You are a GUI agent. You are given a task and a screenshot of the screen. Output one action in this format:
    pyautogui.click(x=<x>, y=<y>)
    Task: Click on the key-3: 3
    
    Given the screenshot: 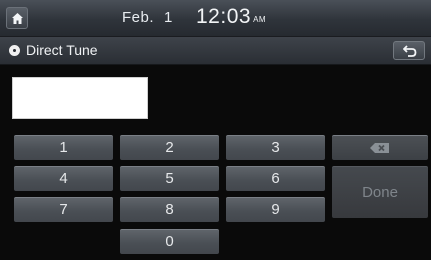 What is the action you would take?
    pyautogui.click(x=275, y=147)
    